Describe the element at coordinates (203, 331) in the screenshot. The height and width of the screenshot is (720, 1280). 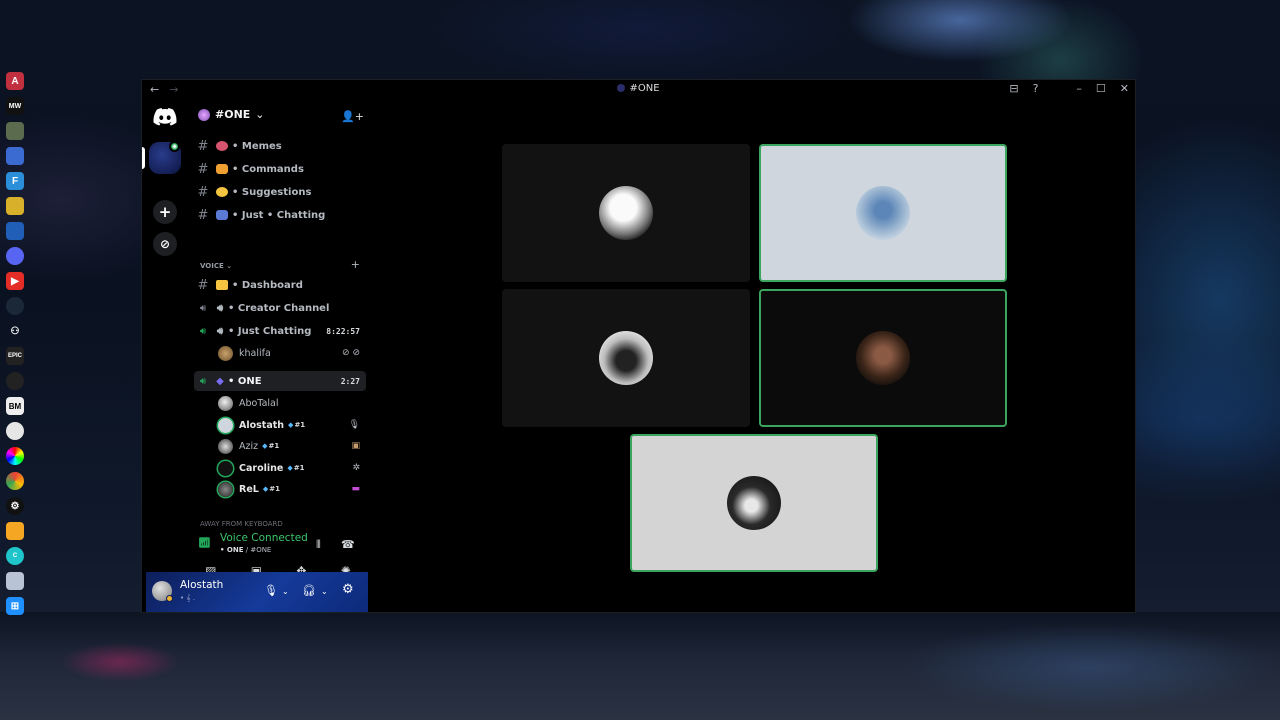
I see `active-voice-icon: 🔊︎` at that location.